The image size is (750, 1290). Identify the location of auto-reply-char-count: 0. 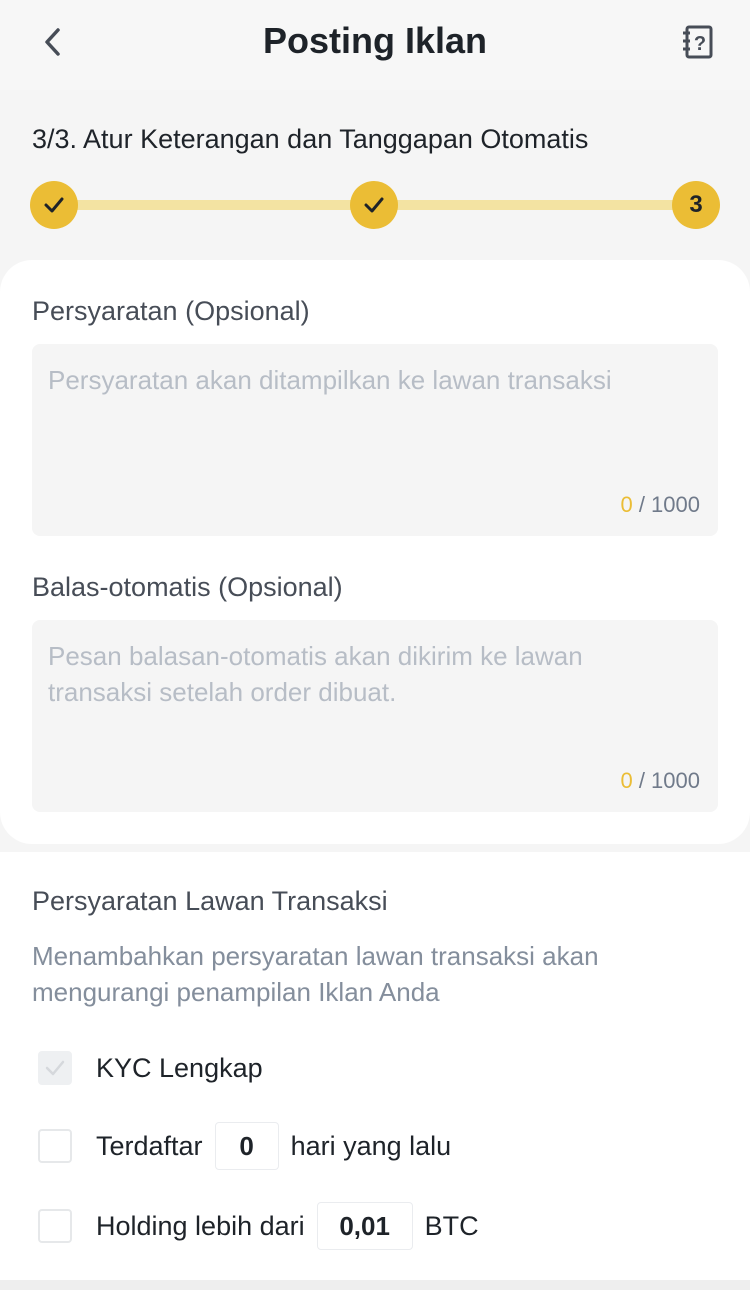
(626, 780).